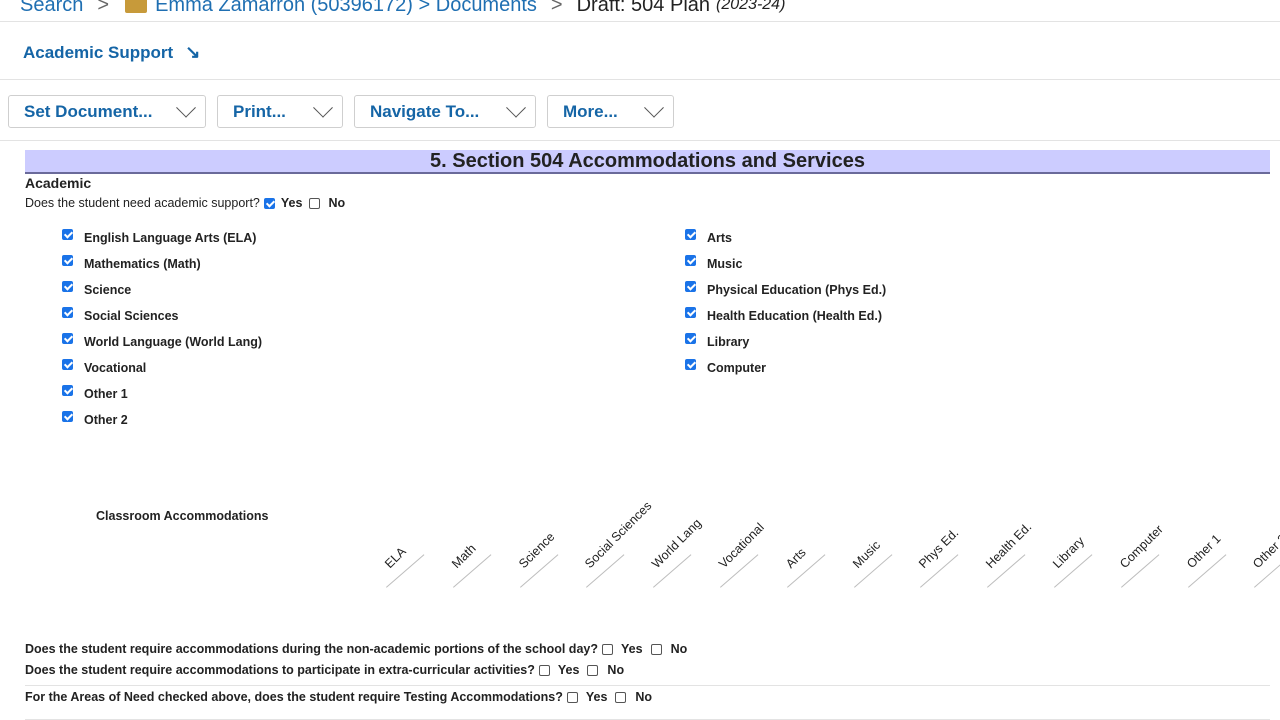 Image resolution: width=1280 pixels, height=720 pixels. I want to click on subject-label: Other 2, so click(106, 420).